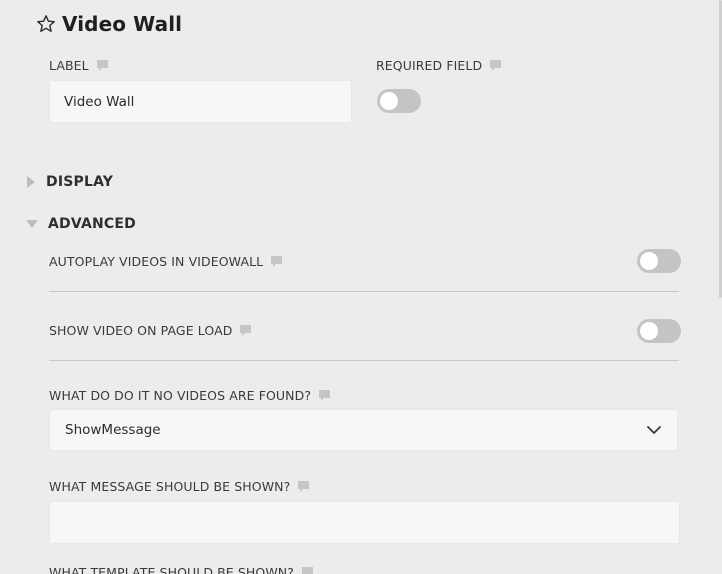 The image size is (722, 574). I want to click on section-advanced-header: ADVANCED, so click(81, 224).